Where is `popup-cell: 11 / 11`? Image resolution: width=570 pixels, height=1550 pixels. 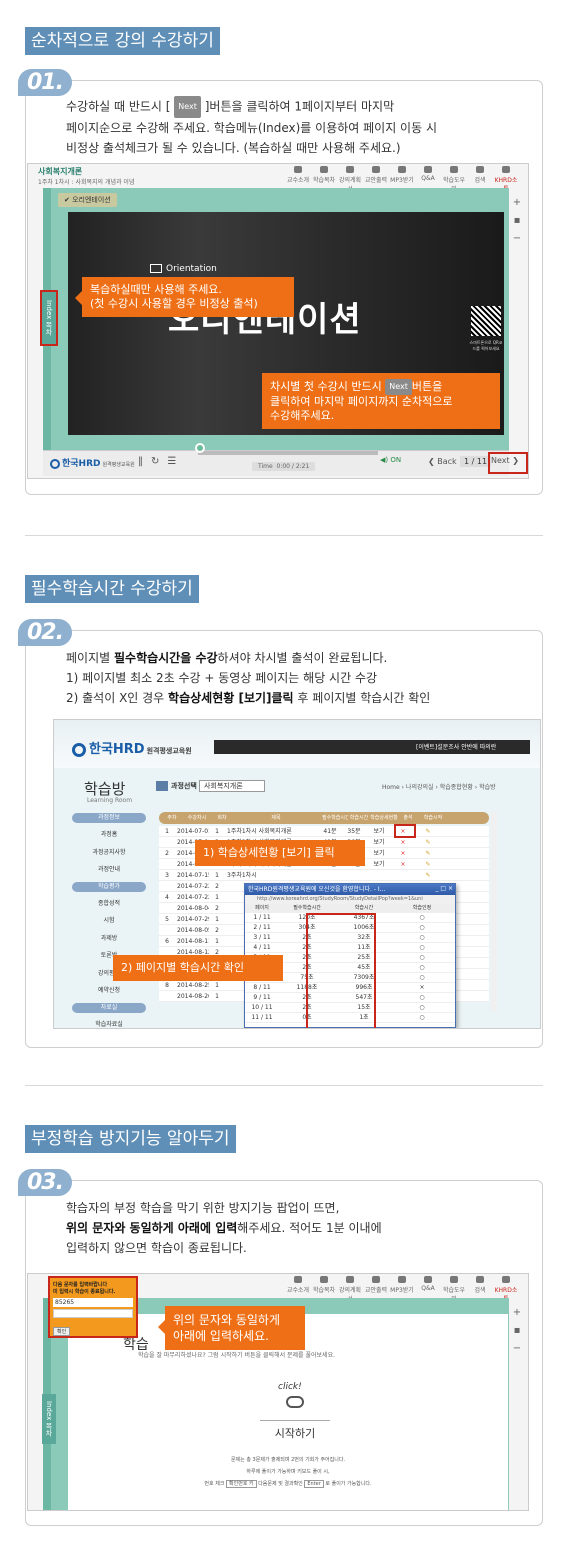 popup-cell: 11 / 11 is located at coordinates (262, 1017).